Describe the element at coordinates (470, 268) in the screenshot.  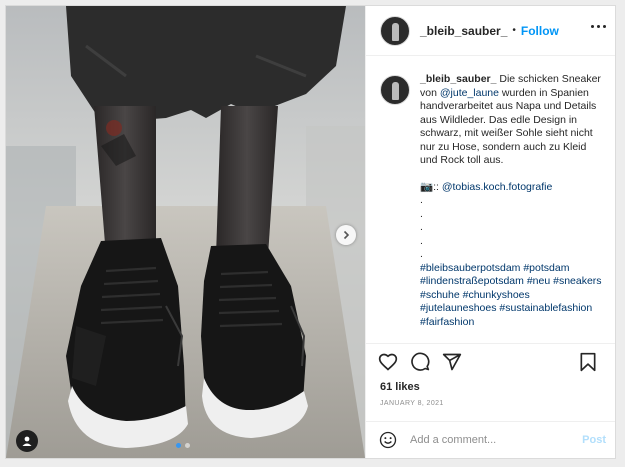
I see `hashtag: #bleibsauberpotsdam` at that location.